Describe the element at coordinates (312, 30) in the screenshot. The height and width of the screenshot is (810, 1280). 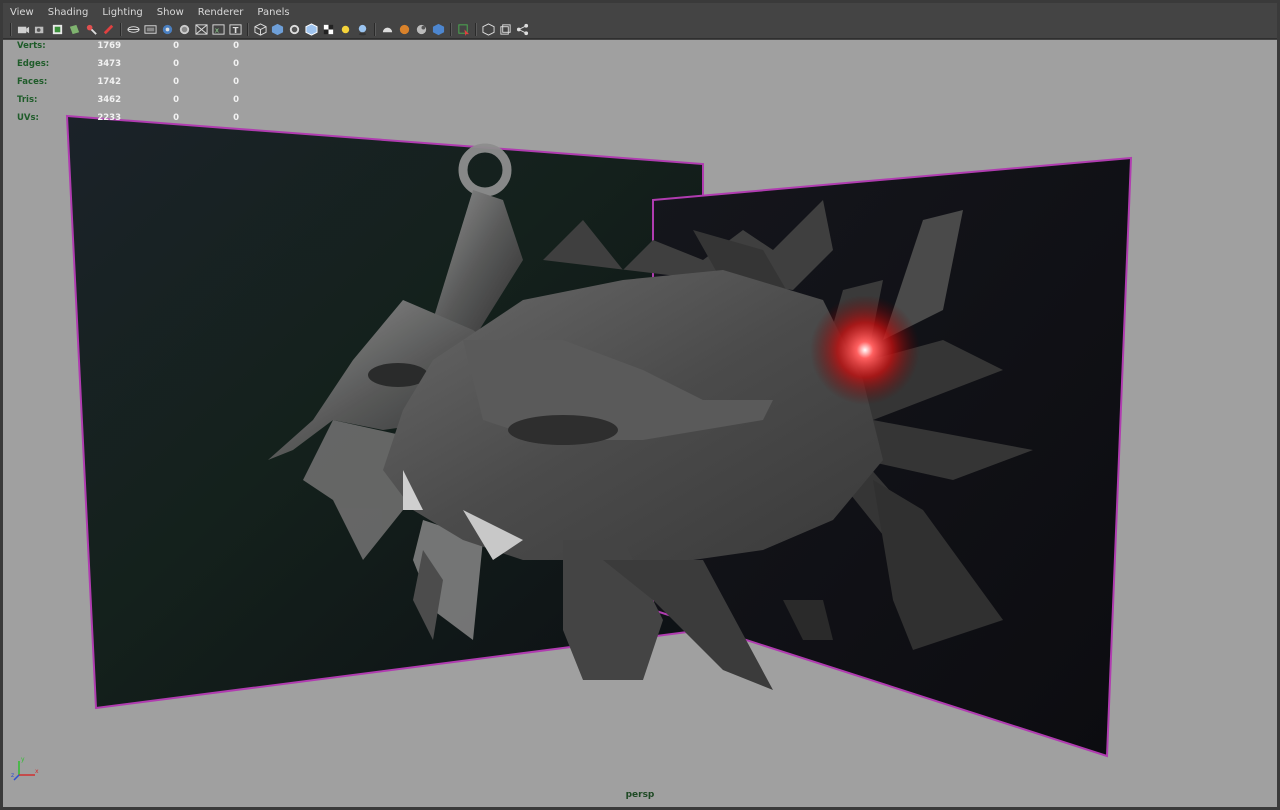
I see `bounding-box-icon` at that location.